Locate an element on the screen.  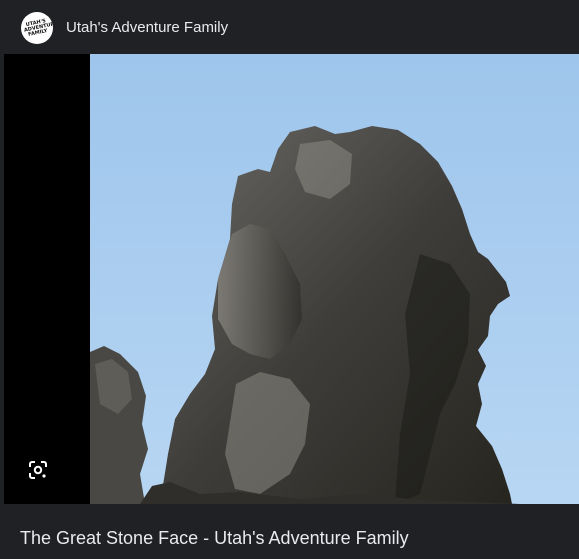
image-left-edge is located at coordinates (2, 279).